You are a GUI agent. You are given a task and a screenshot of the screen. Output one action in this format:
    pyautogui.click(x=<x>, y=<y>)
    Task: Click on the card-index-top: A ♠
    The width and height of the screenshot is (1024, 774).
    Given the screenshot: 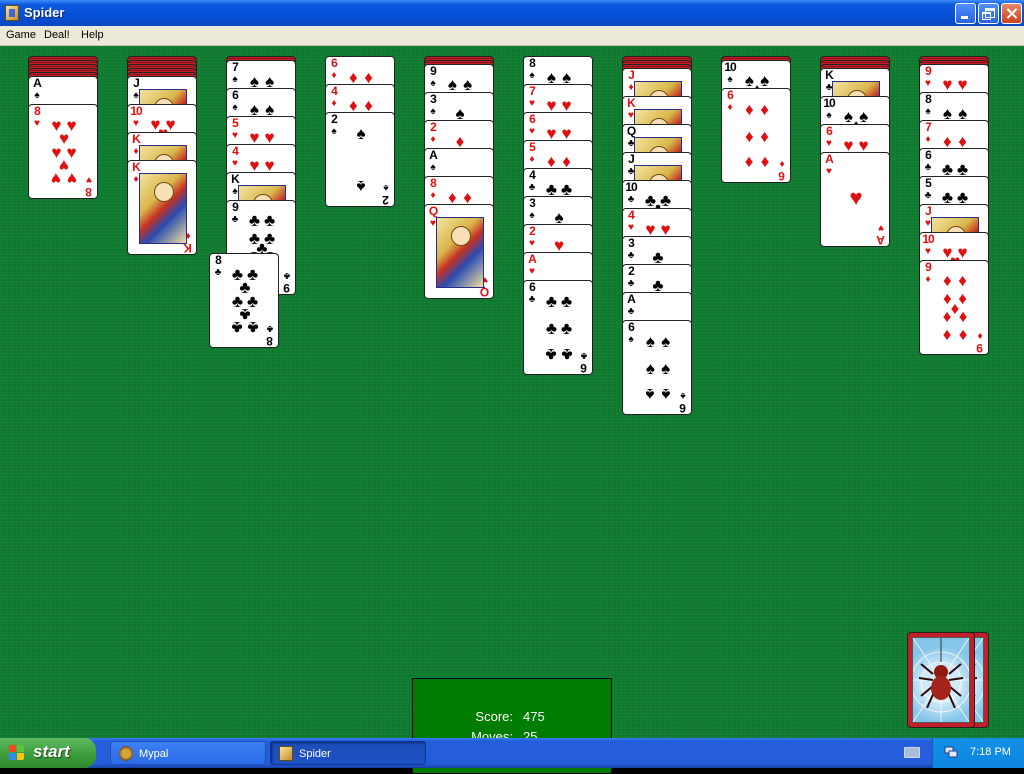 What is the action you would take?
    pyautogui.click(x=433, y=160)
    